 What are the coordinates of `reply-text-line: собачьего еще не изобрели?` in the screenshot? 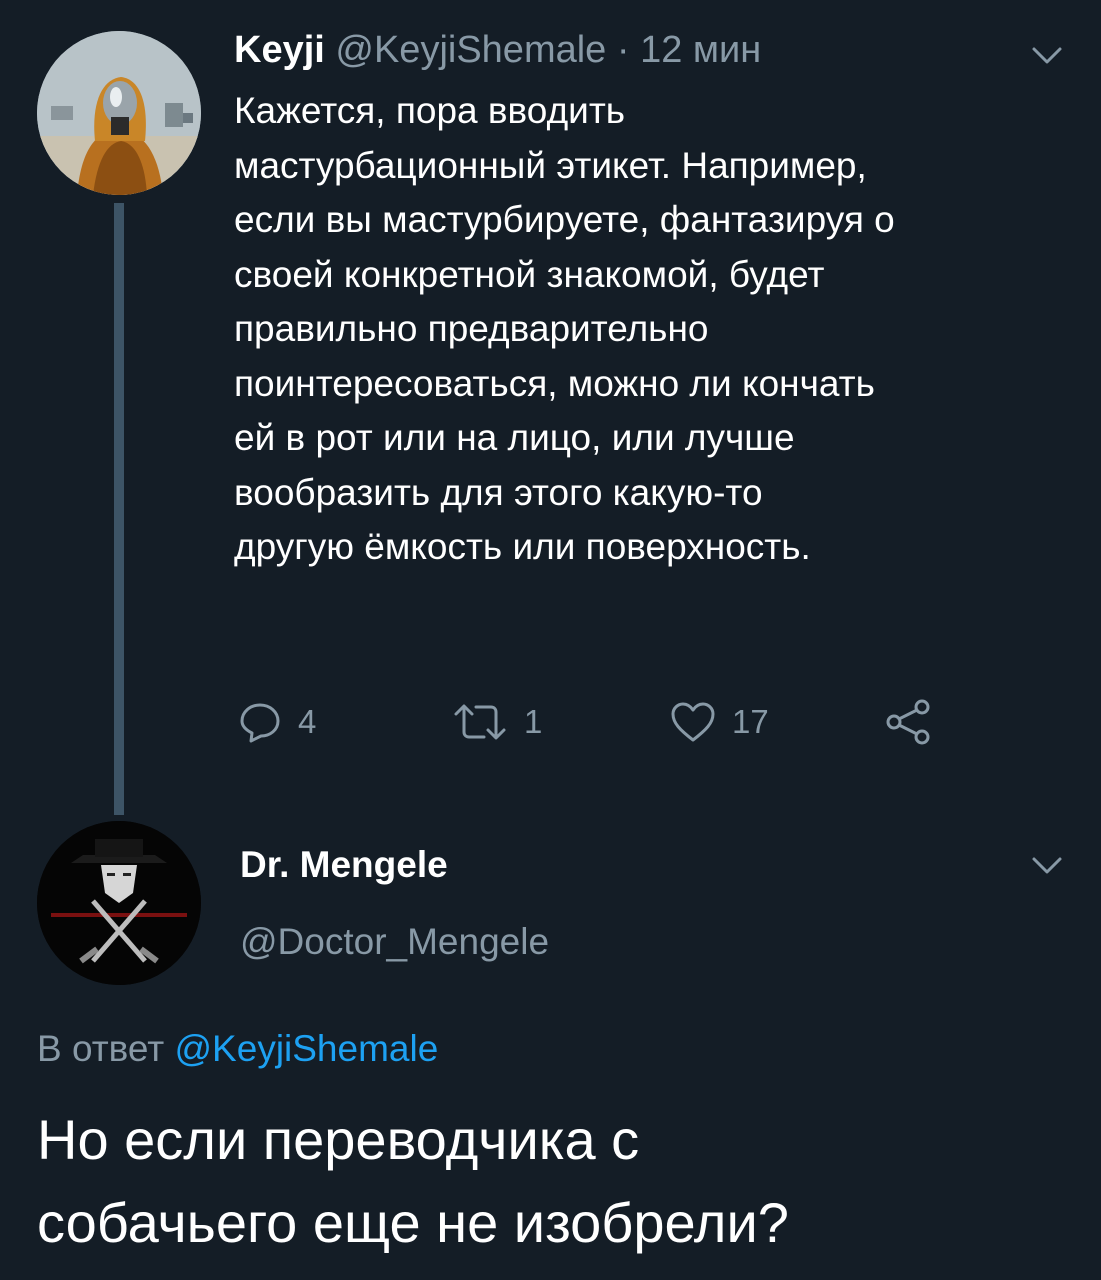 It's located at (413, 1222).